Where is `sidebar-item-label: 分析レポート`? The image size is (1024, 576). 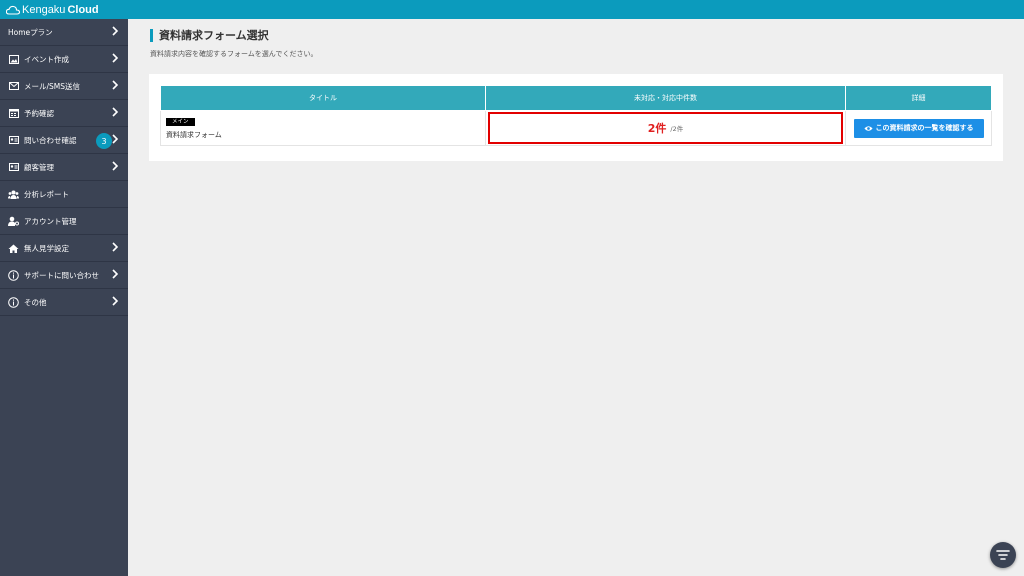 sidebar-item-label: 分析レポート is located at coordinates (46, 194).